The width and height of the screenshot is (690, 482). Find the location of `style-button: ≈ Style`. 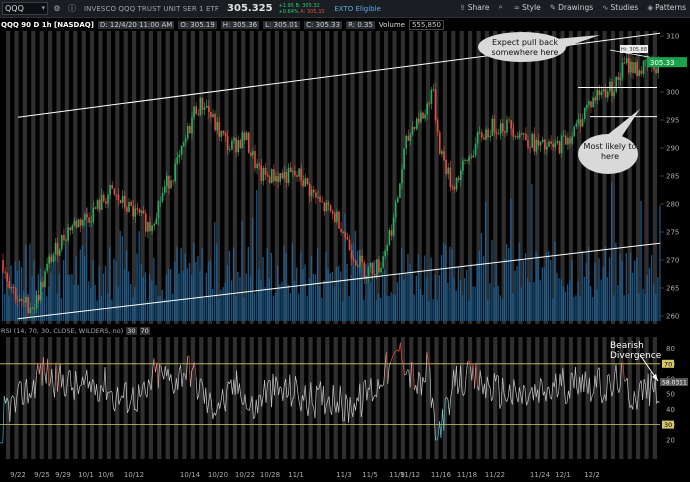

style-button: ≈ Style is located at coordinates (527, 7).